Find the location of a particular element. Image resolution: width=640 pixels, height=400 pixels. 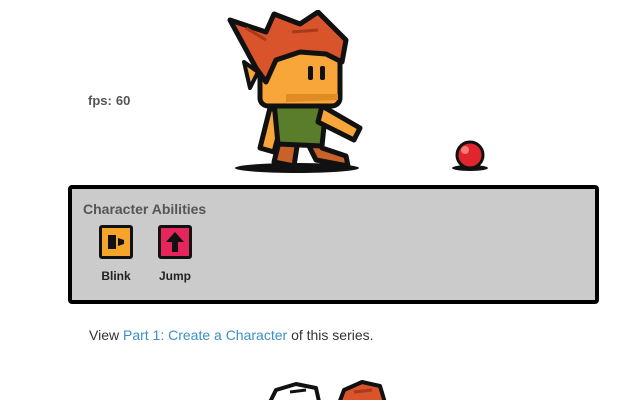

fps-value: 60 is located at coordinates (123, 100).